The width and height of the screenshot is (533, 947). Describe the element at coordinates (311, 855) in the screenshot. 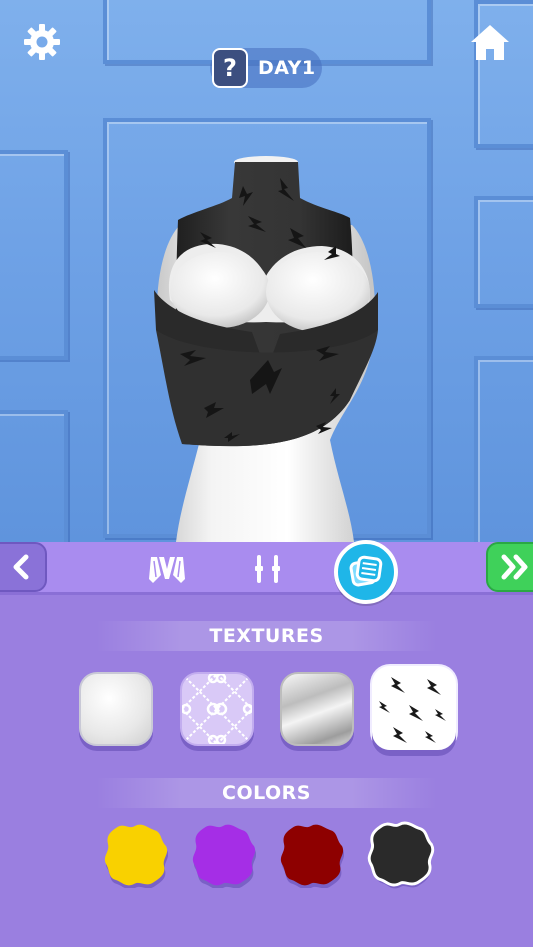

I see `color-swatch-dark-red` at that location.